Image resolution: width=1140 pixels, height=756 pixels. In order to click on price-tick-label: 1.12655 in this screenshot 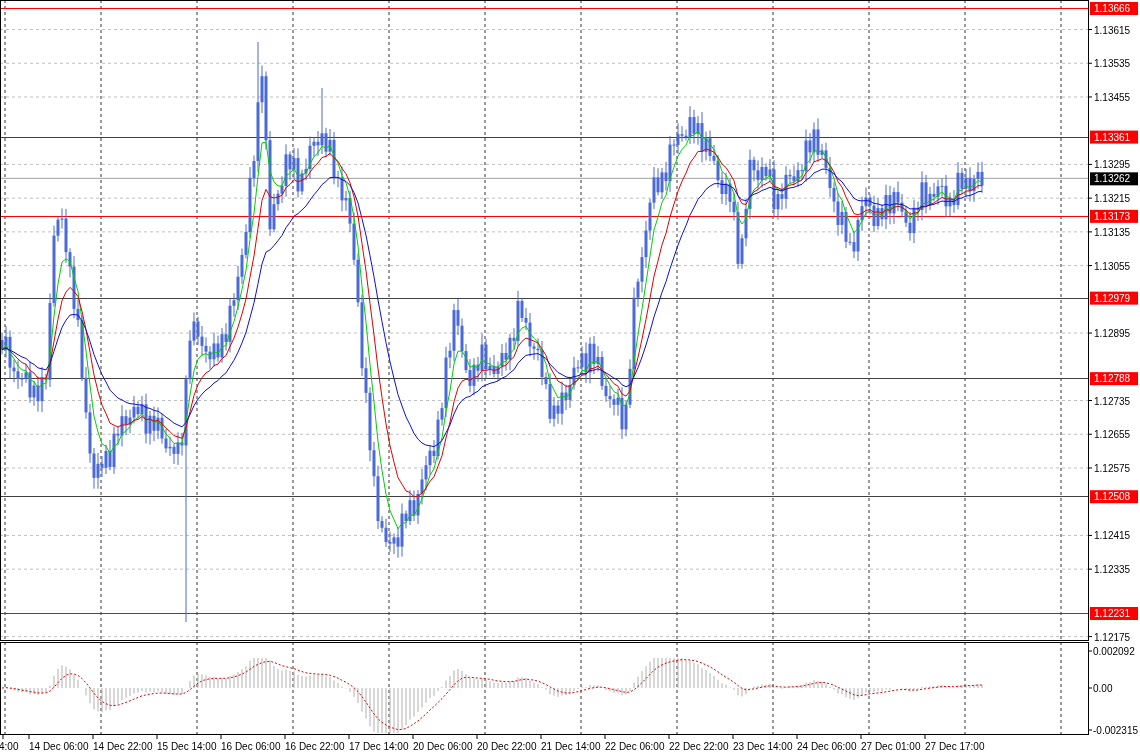, I will do `click(1112, 435)`.